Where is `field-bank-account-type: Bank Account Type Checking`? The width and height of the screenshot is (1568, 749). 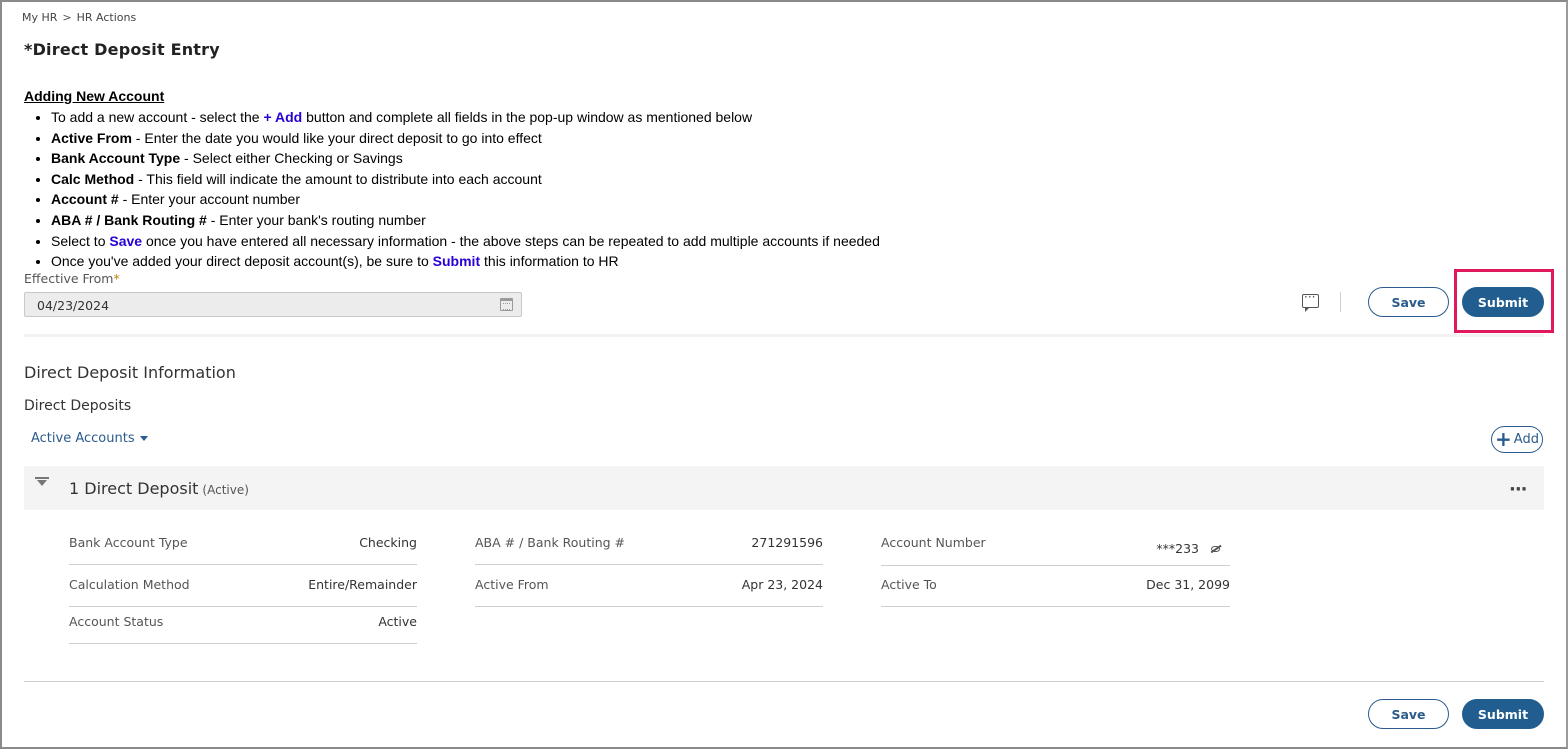 field-bank-account-type: Bank Account Type Checking is located at coordinates (243, 550).